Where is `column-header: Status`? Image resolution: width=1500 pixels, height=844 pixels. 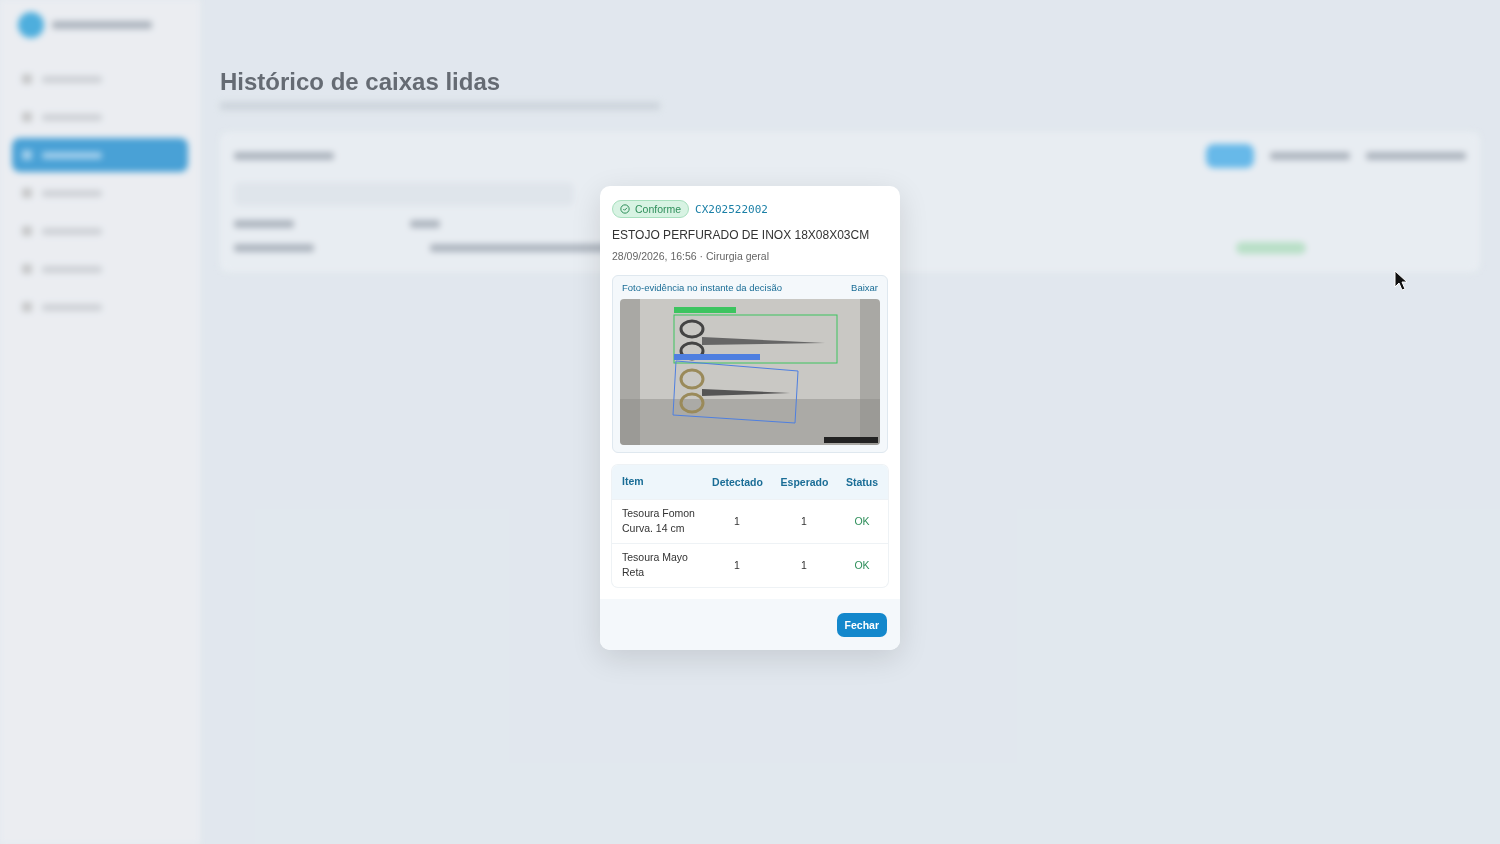
column-header: Status is located at coordinates (862, 481).